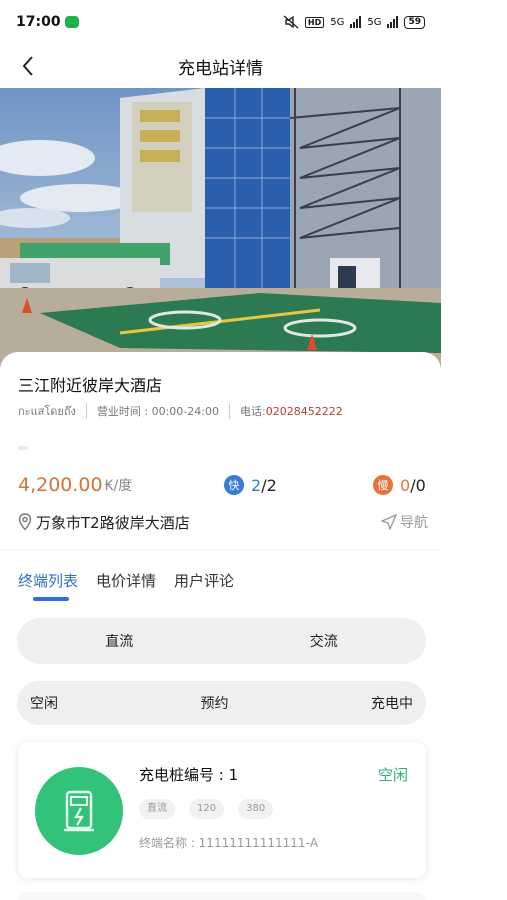 The image size is (507, 900). I want to click on charging-pile-icon, so click(79, 811).